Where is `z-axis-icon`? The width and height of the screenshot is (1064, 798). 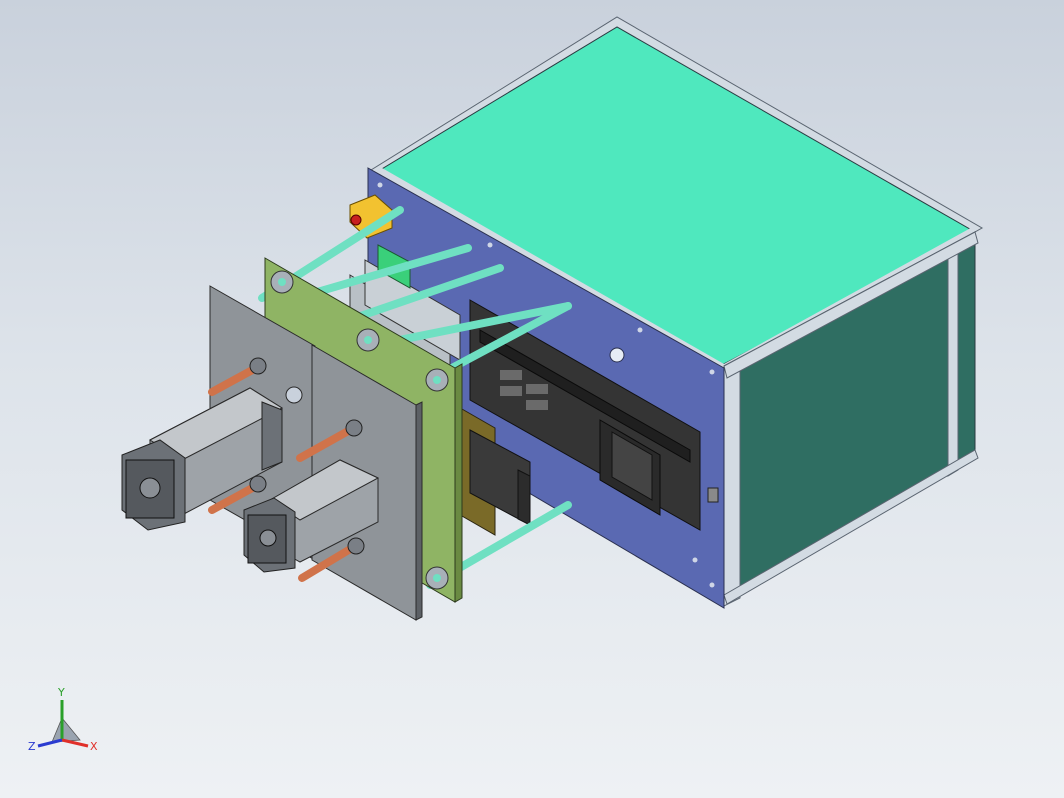
z-axis-icon is located at coordinates (50, 743).